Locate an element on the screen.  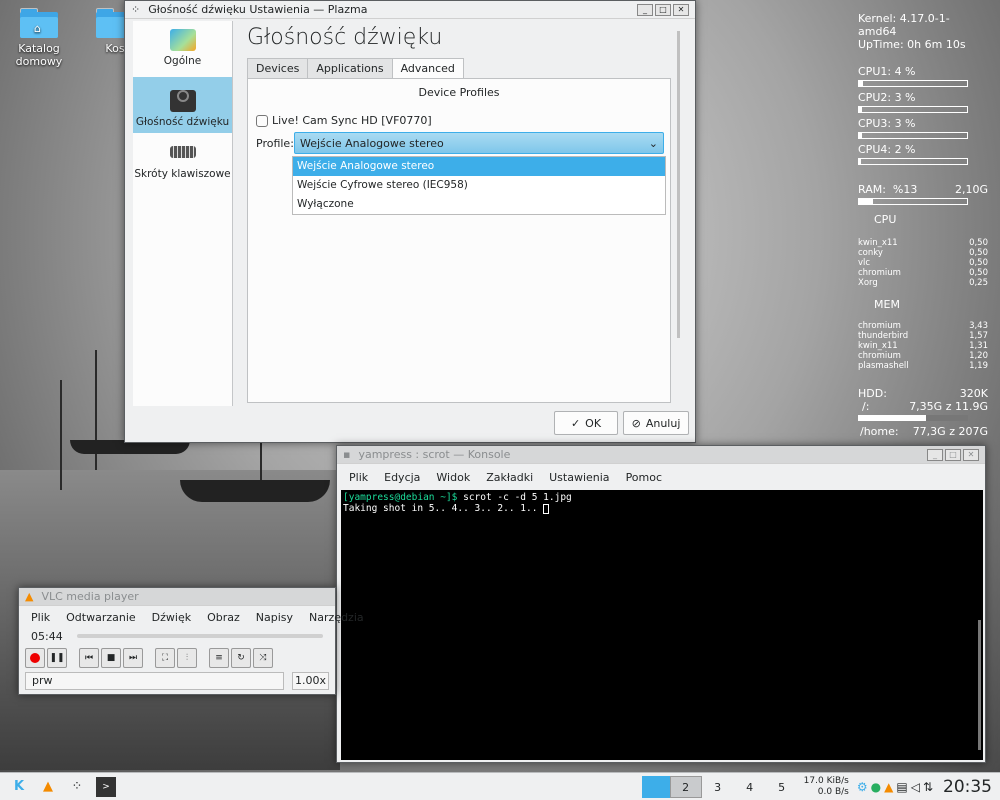
desktop-pager-item: 2 is located at coordinates (685, 786).